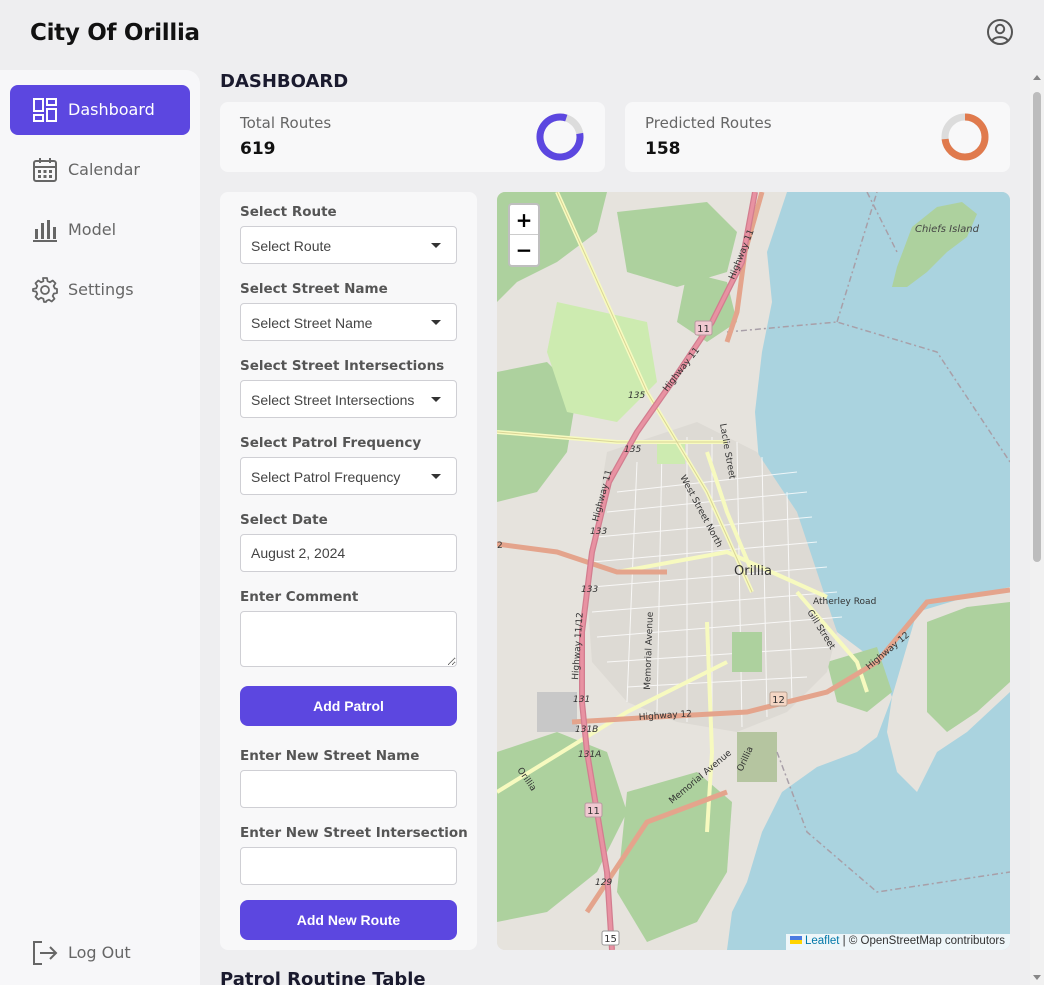 The image size is (1044, 985). Describe the element at coordinates (299, 597) in the screenshot. I see `comment-label: Enter Comment` at that location.